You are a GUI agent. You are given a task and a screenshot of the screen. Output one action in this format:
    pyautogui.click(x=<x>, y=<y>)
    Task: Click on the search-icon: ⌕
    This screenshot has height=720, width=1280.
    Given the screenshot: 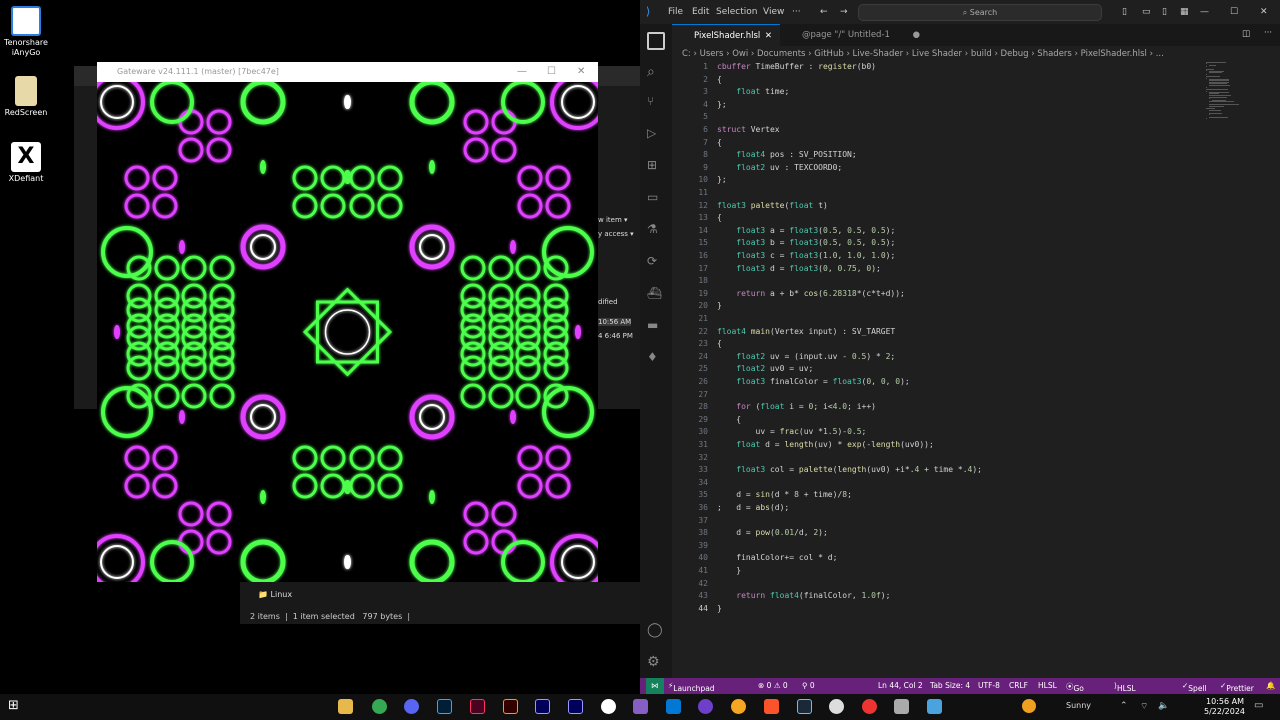 What is the action you would take?
    pyautogui.click(x=656, y=73)
    